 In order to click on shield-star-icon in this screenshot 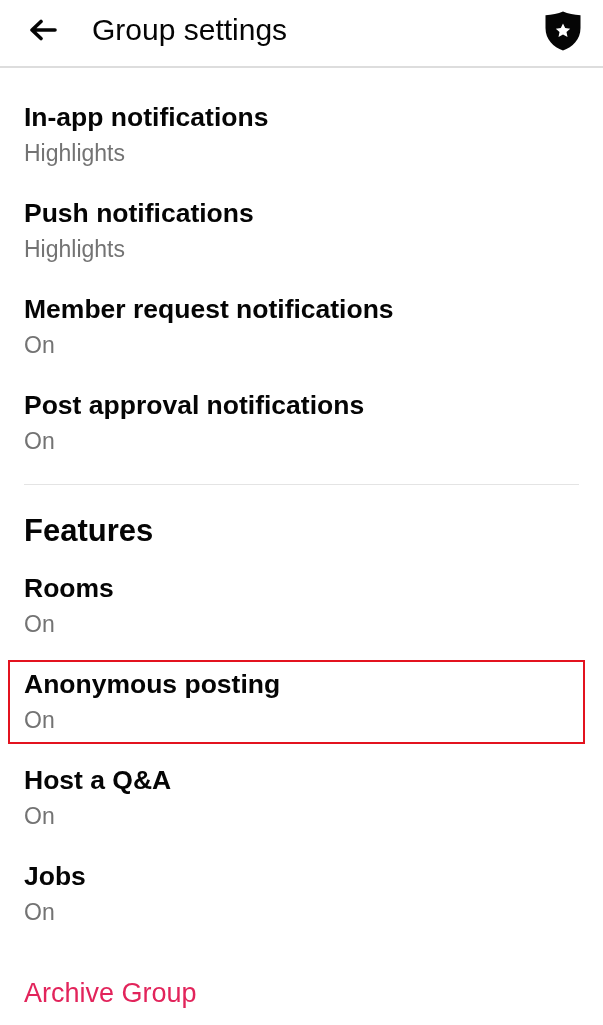, I will do `click(563, 31)`.